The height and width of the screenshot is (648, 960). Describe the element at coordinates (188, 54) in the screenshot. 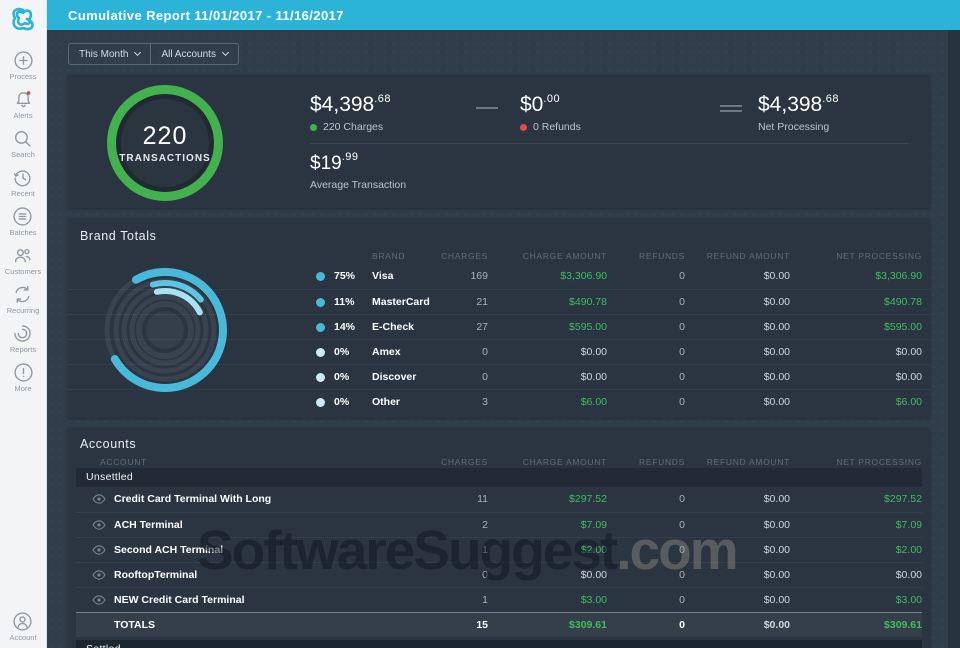

I see `accounts-dropdown-label: All Accounts` at that location.